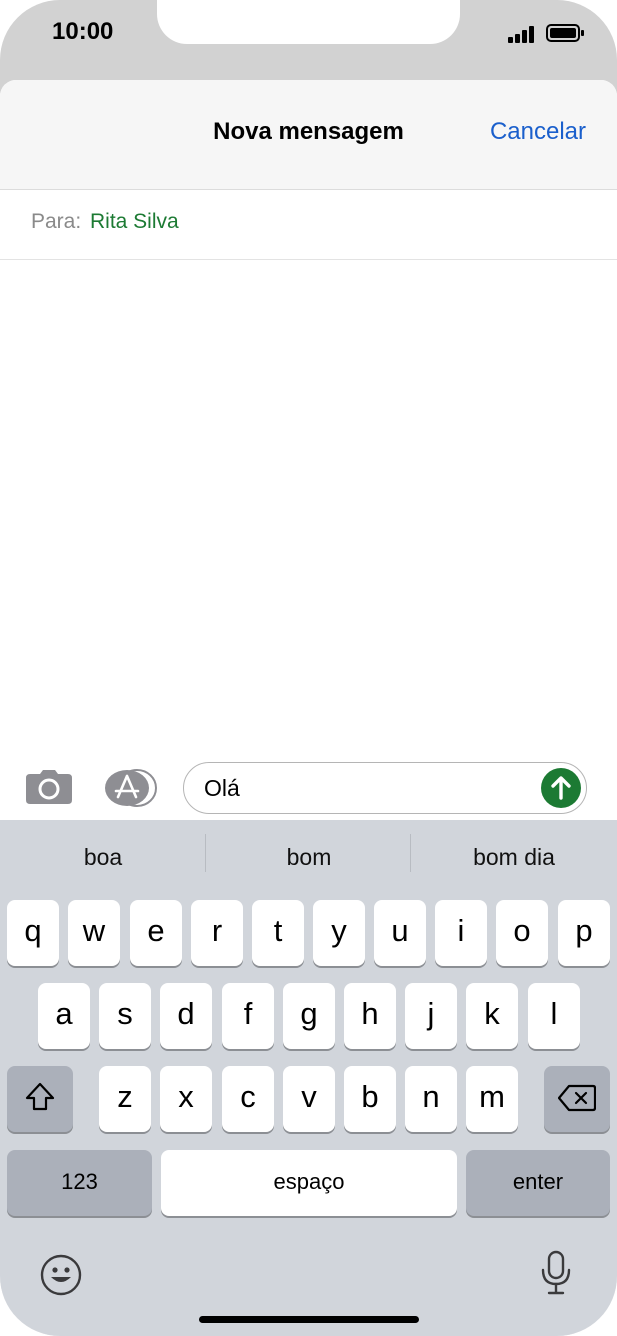 The height and width of the screenshot is (1336, 617). I want to click on key-f: f, so click(248, 1016).